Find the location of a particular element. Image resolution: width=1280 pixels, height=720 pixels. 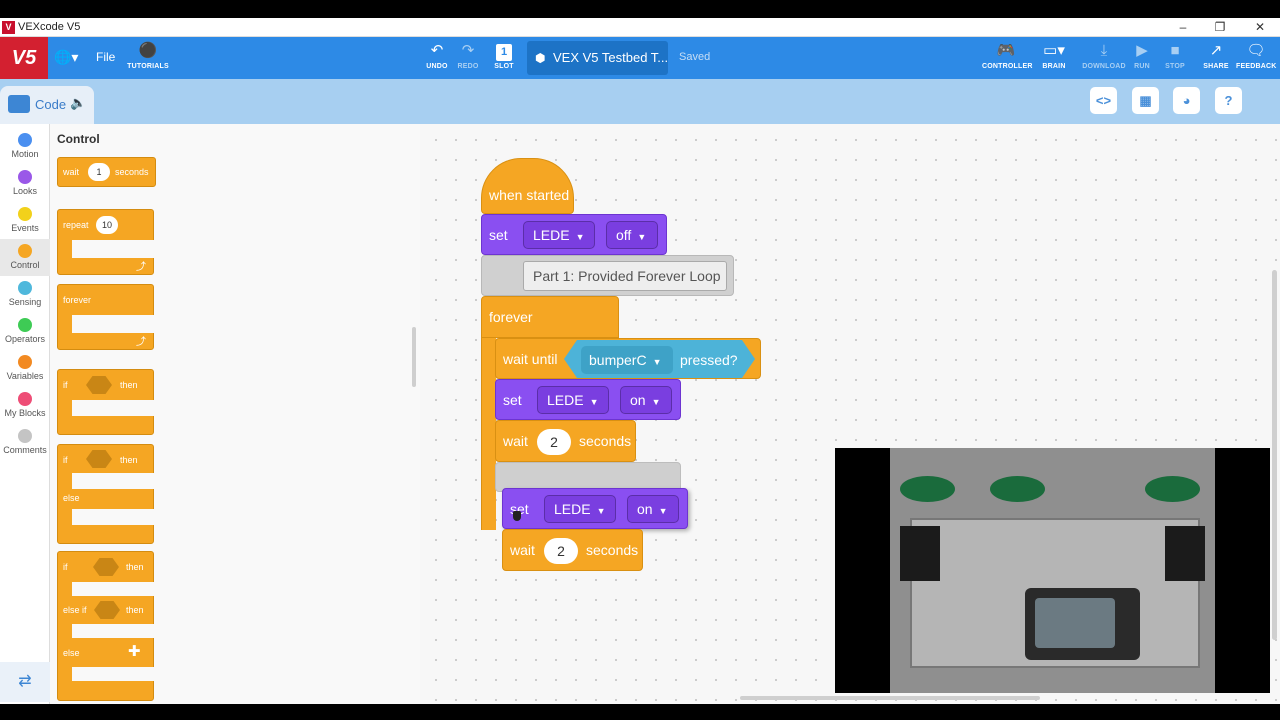

palette-heading: Control is located at coordinates (78, 139).